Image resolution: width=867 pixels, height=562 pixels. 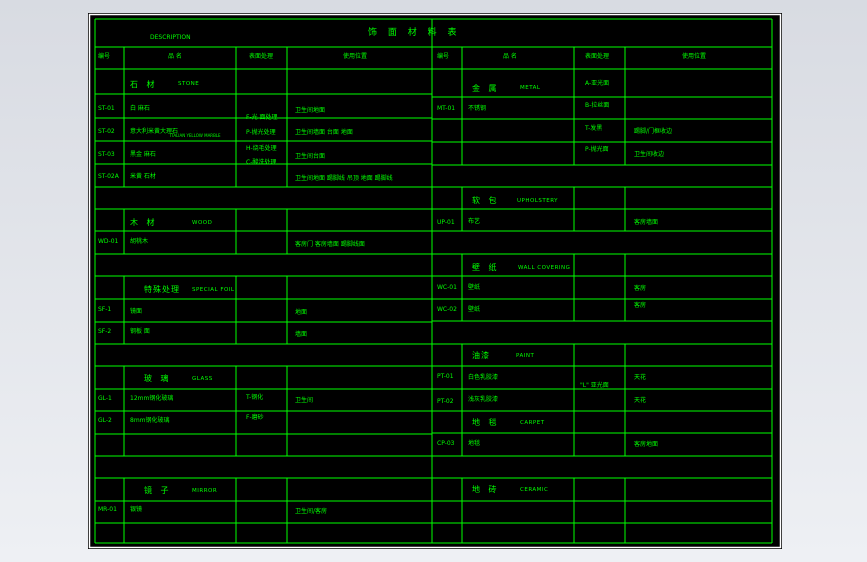 I want to click on left-header-name: 品 名, so click(x=175, y=56).